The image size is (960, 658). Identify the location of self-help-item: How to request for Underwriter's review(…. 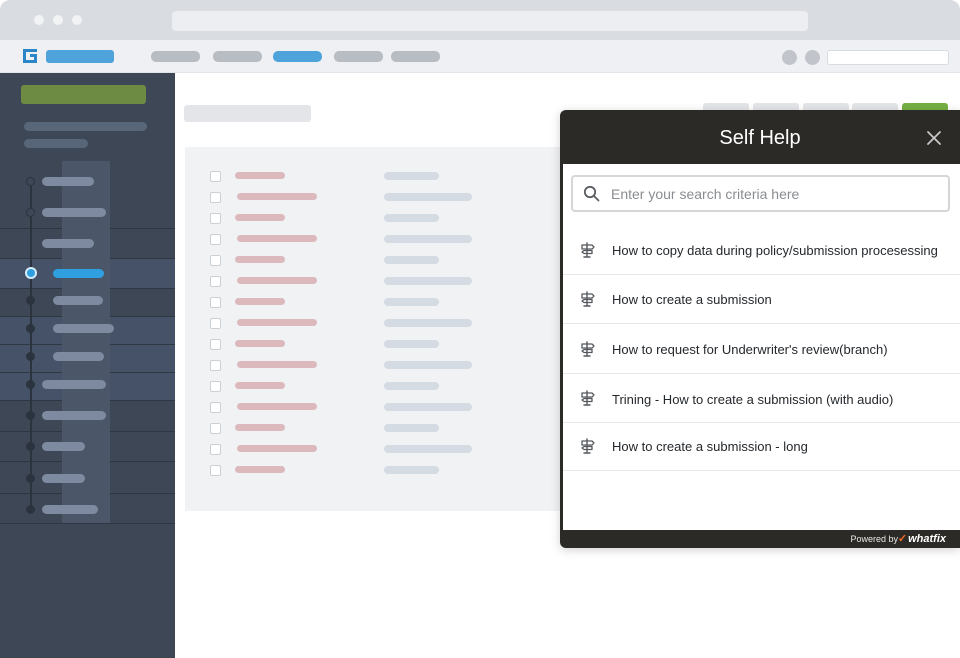
(761, 349).